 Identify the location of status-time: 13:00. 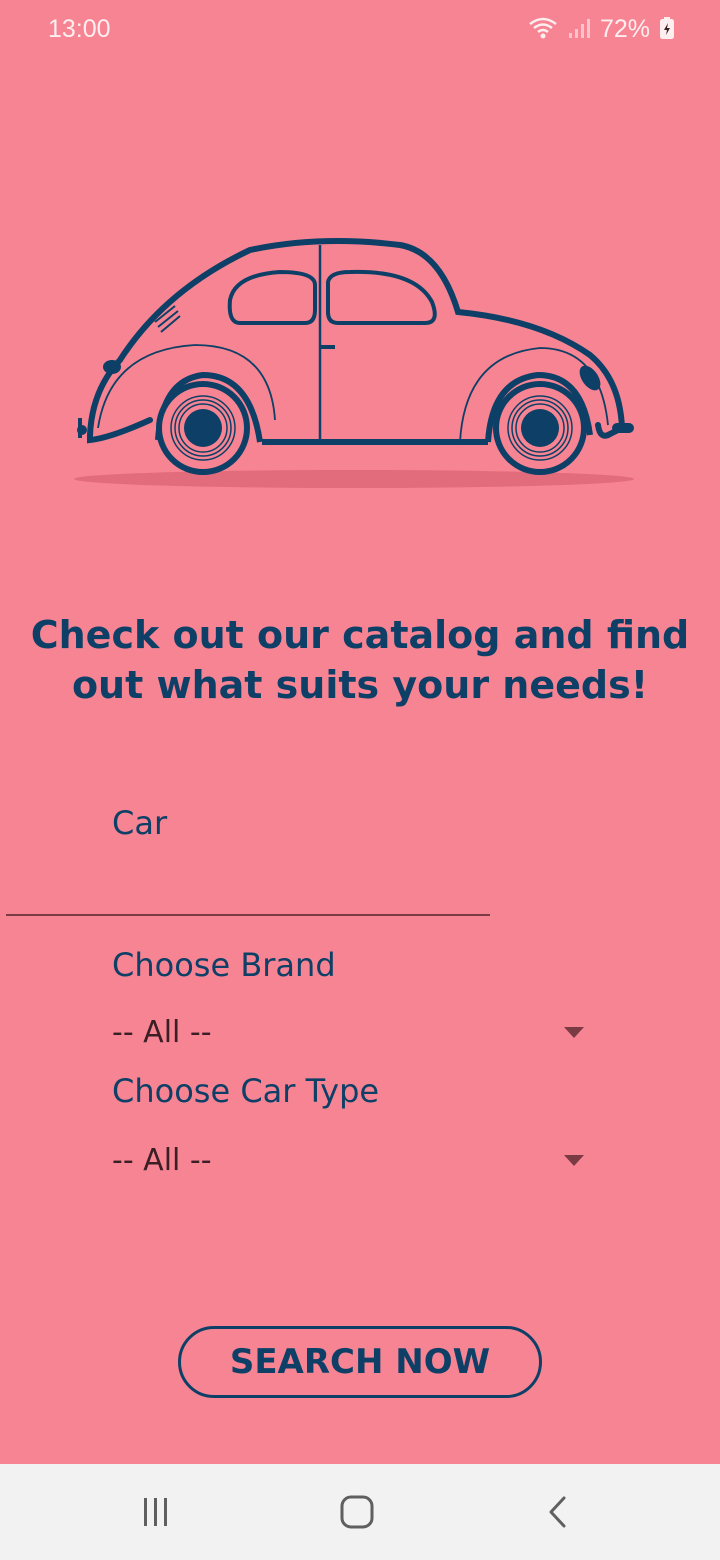
(79, 29).